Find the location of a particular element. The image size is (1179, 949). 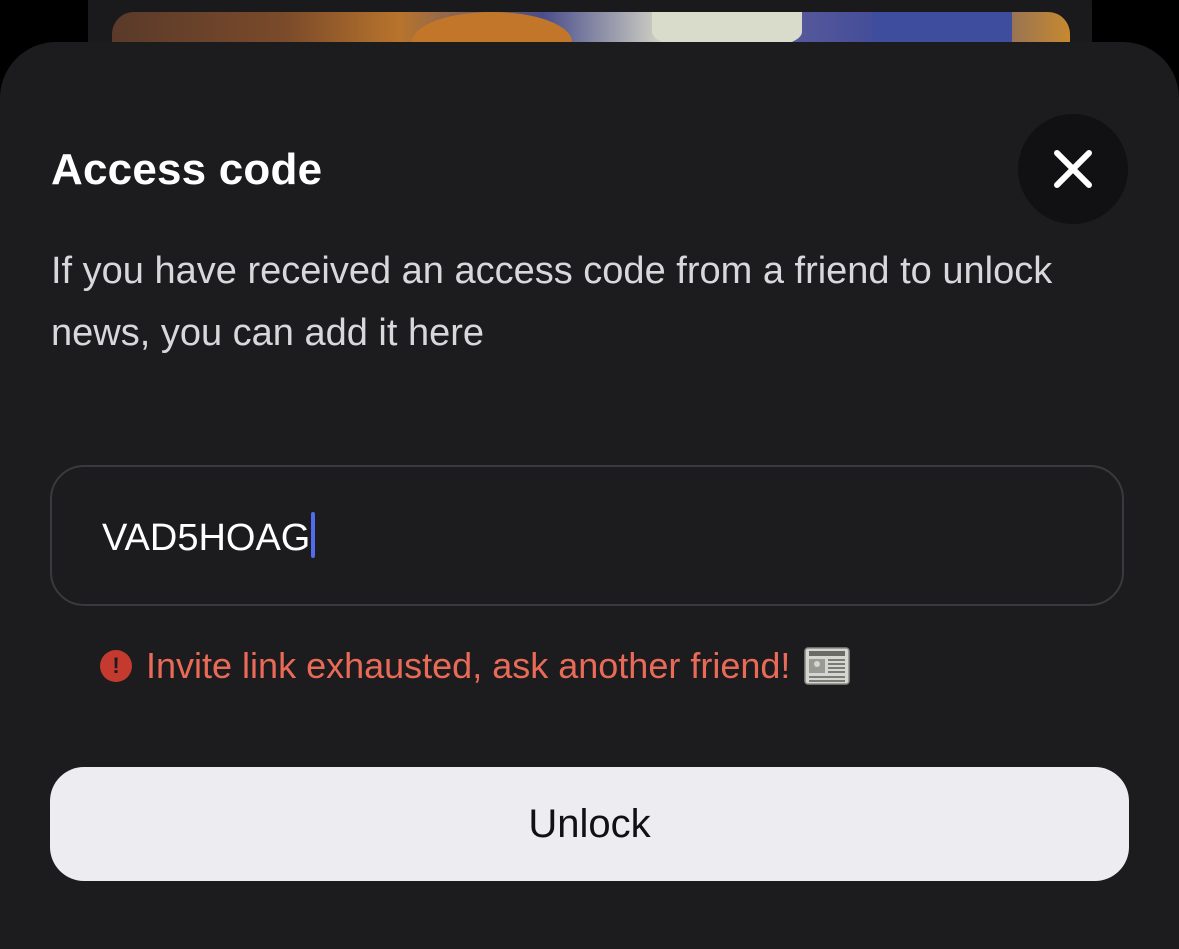

close-button is located at coordinates (1073, 169).